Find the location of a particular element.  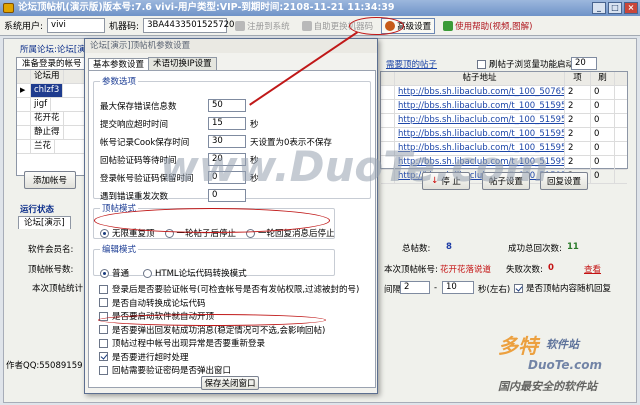

tab-ip-settings: 术语切换IP设置 is located at coordinates (182, 63).